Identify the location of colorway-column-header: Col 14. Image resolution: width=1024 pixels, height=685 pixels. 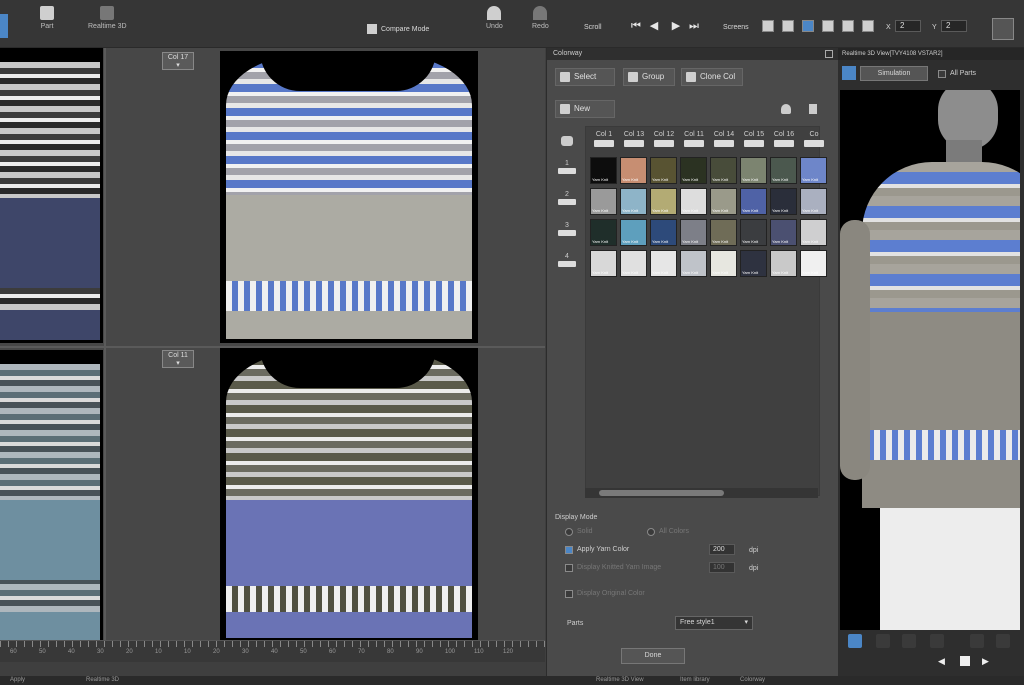
(724, 139).